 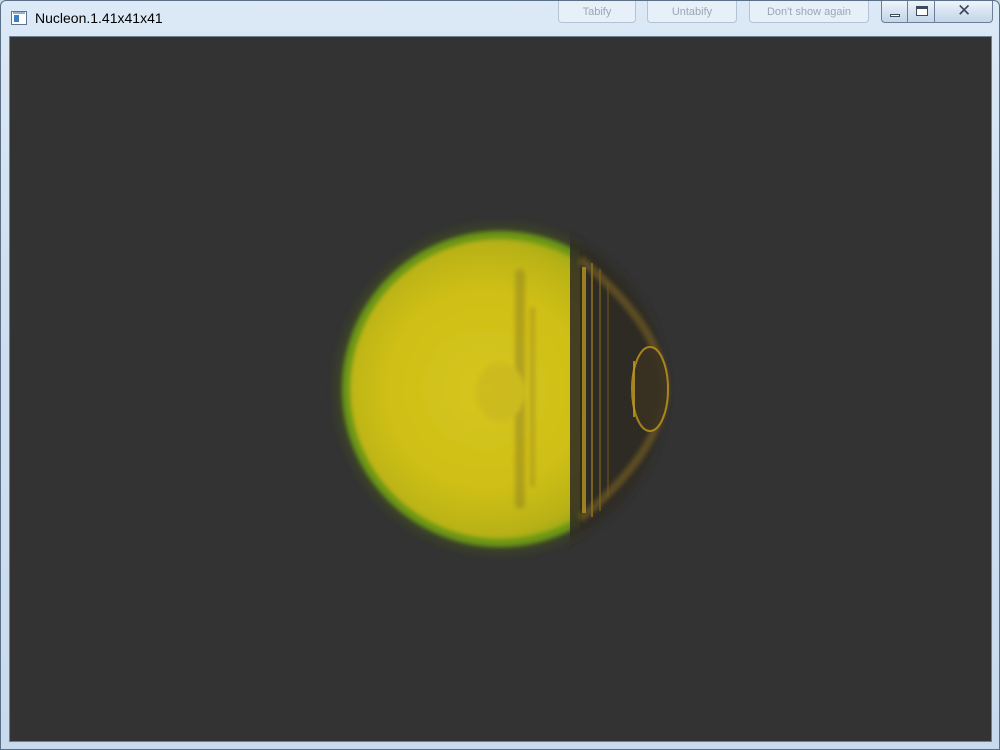 I want to click on caption-buttons: ✕, so click(x=937, y=12).